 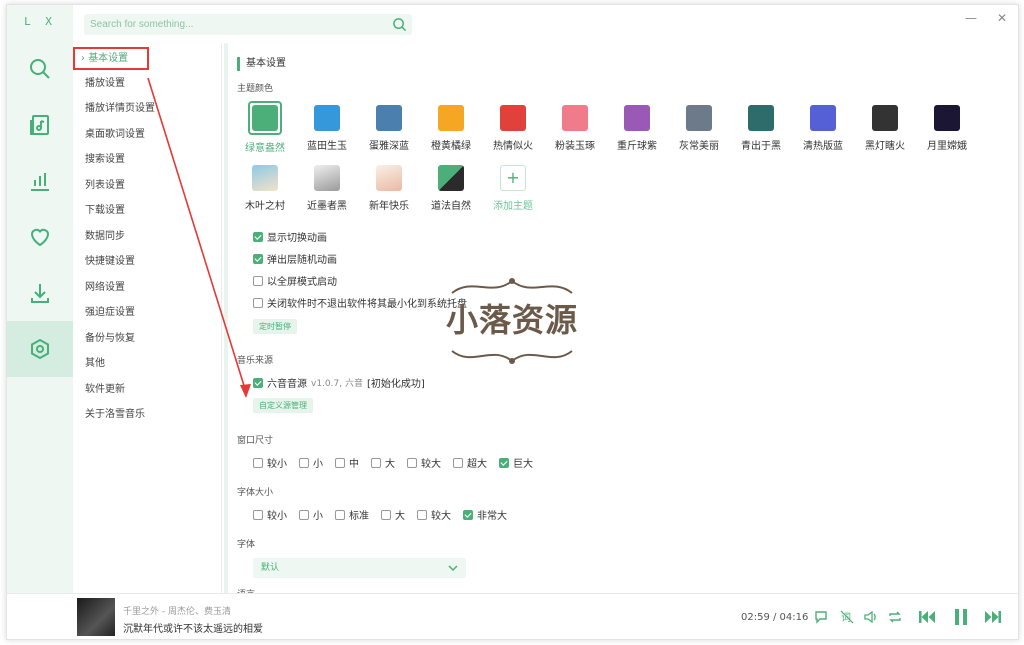 I want to click on checkbox-label: 弹出层随机动画, so click(x=302, y=260).